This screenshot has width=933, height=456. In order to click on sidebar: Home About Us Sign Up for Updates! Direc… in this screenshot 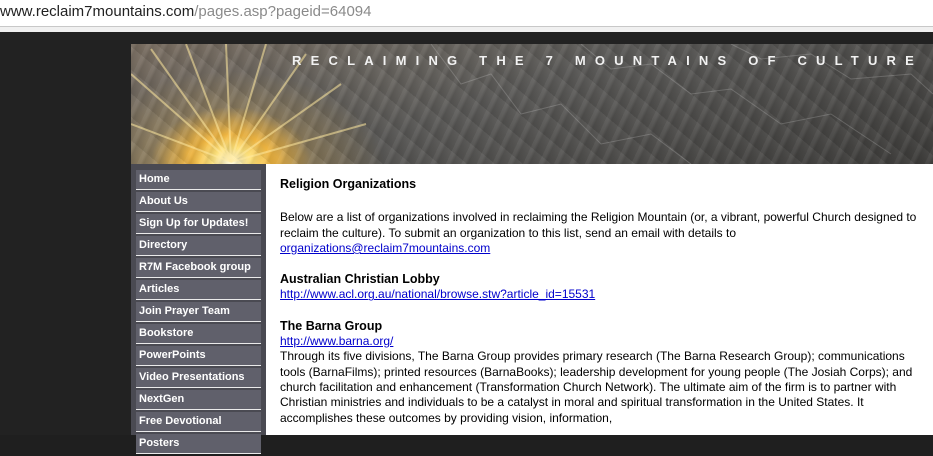, I will do `click(198, 309)`.